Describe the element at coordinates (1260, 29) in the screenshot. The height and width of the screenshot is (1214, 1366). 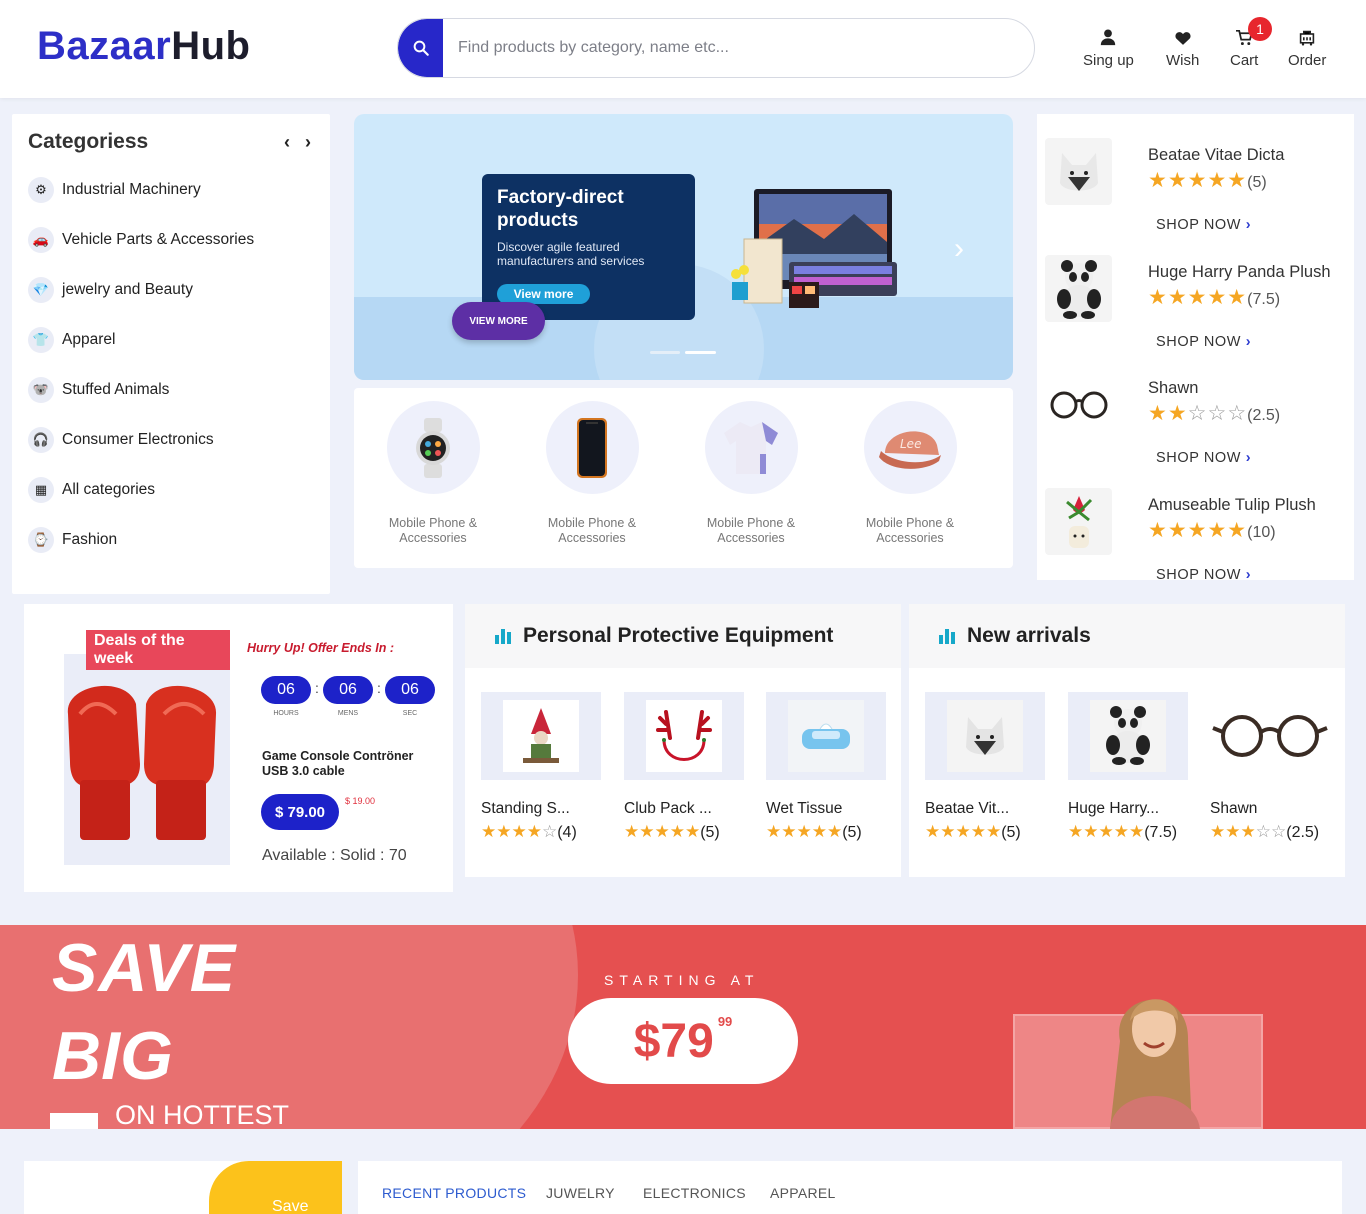
I see `cart-count-badge: 1` at that location.